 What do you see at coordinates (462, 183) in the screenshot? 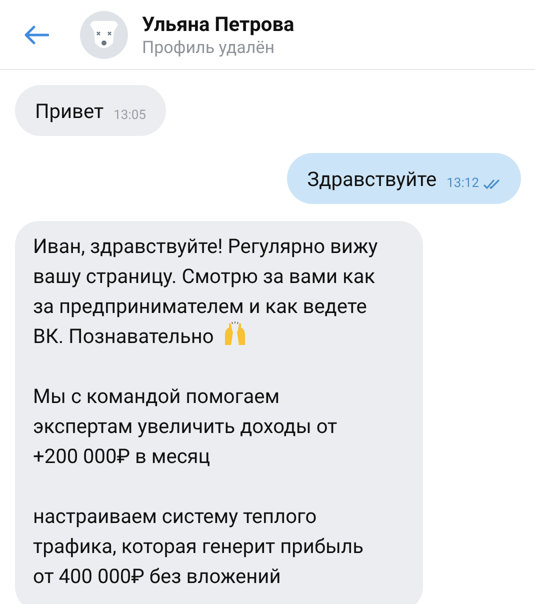
I see `message-time: 13:12` at bounding box center [462, 183].